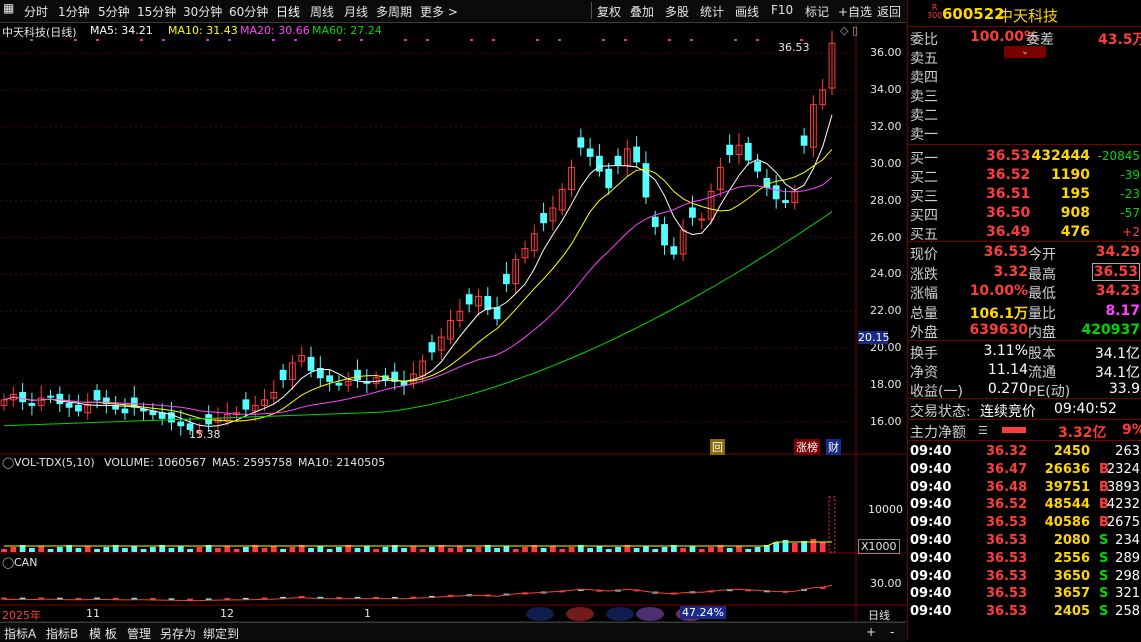 The width and height of the screenshot is (1141, 642). I want to click on tab-indicator-a: 指标A, so click(20, 633).